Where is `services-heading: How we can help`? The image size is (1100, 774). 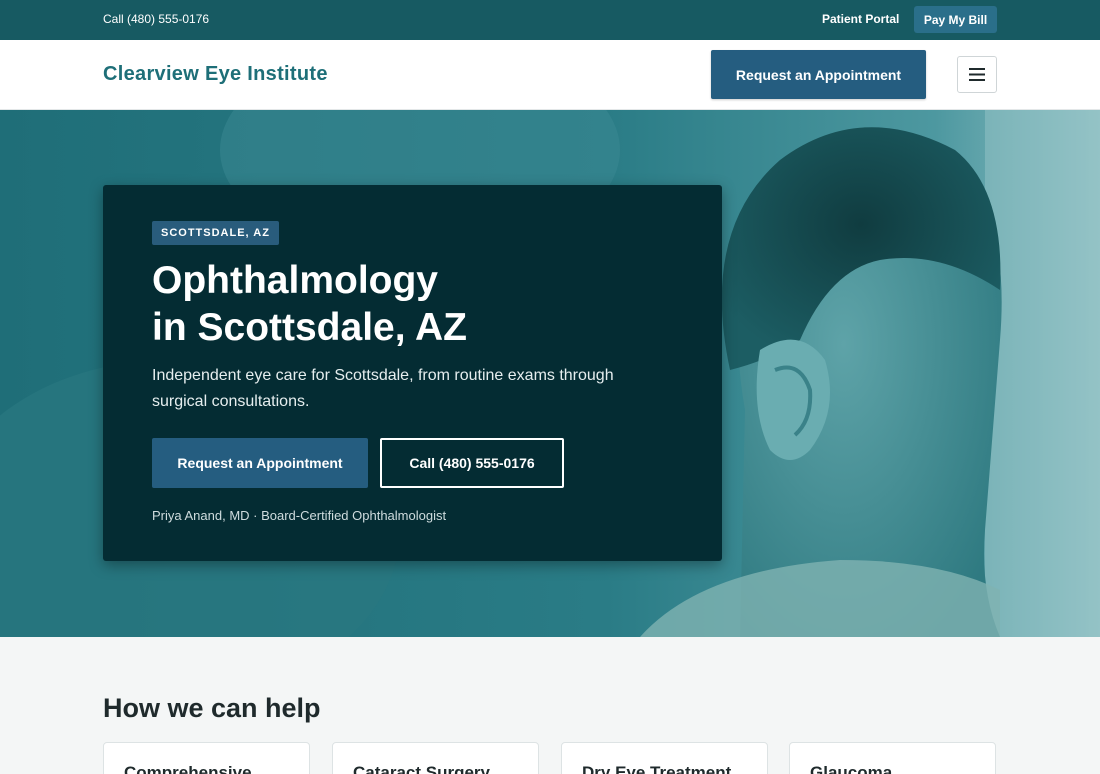
services-heading: How we can help is located at coordinates (212, 708).